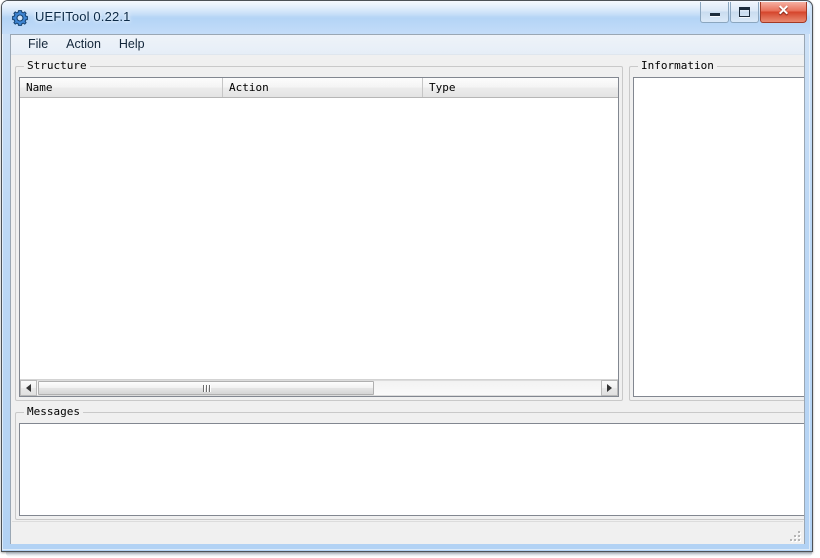 The width and height of the screenshot is (820, 558). I want to click on column-header-action: Action, so click(323, 87).